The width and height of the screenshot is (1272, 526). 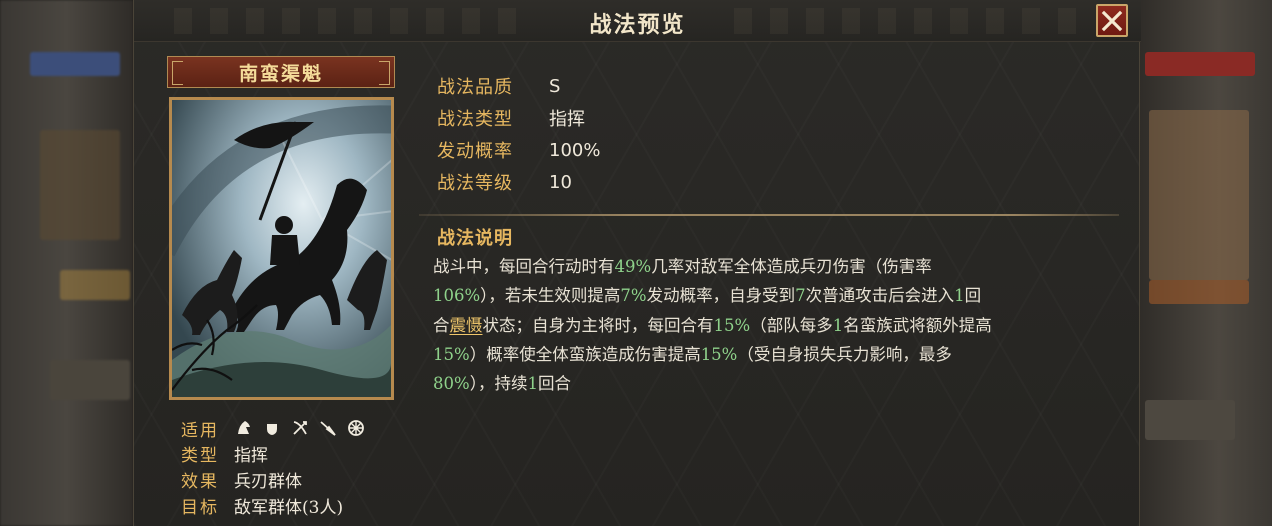 I want to click on stat-row-type: 战法类型 指挥, so click(x=511, y=118).